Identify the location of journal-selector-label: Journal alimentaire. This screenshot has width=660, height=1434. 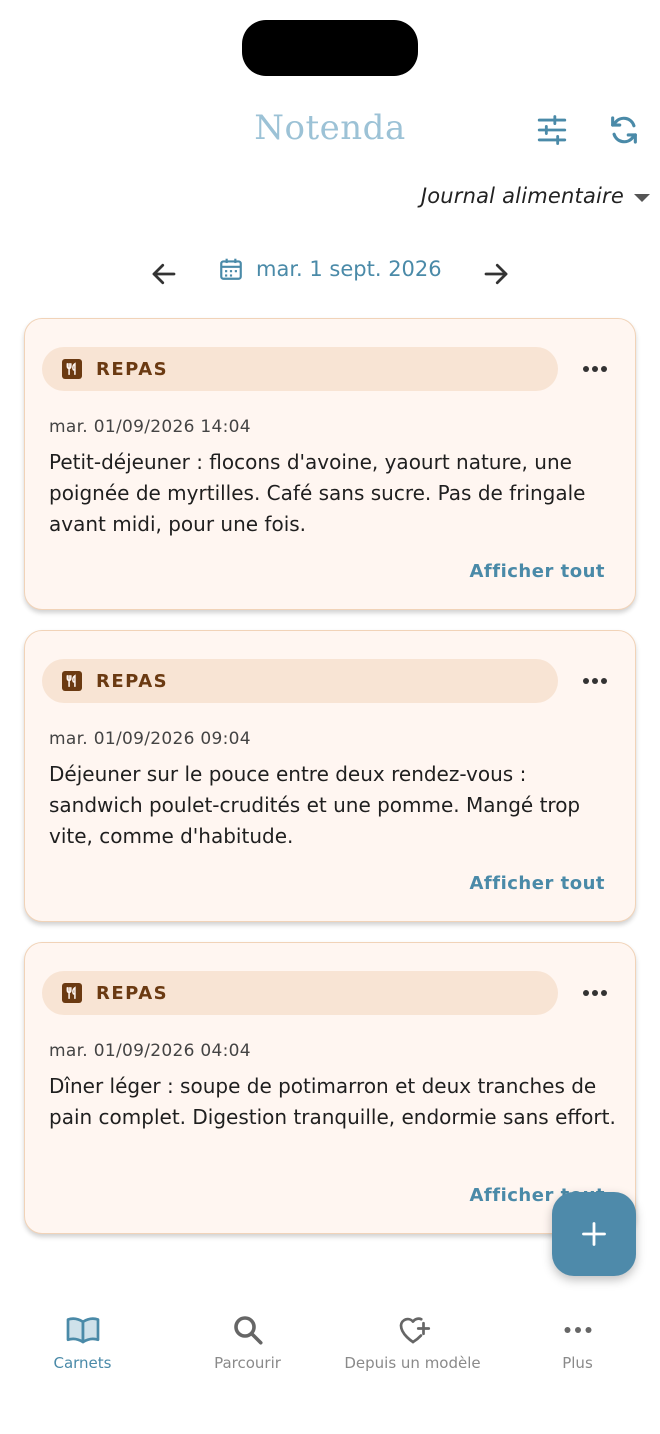
(522, 196).